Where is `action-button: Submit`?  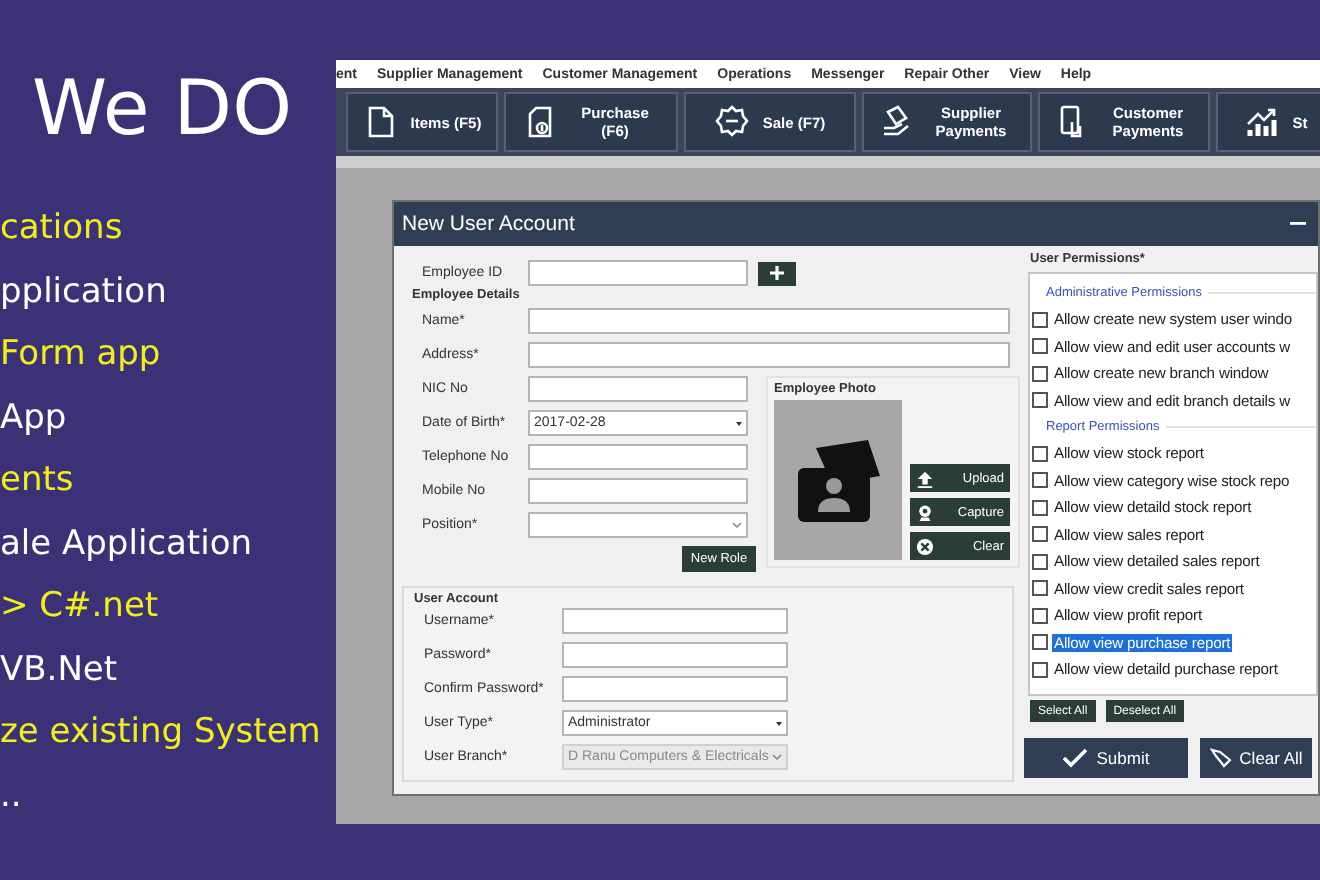
action-button: Submit is located at coordinates (1106, 758).